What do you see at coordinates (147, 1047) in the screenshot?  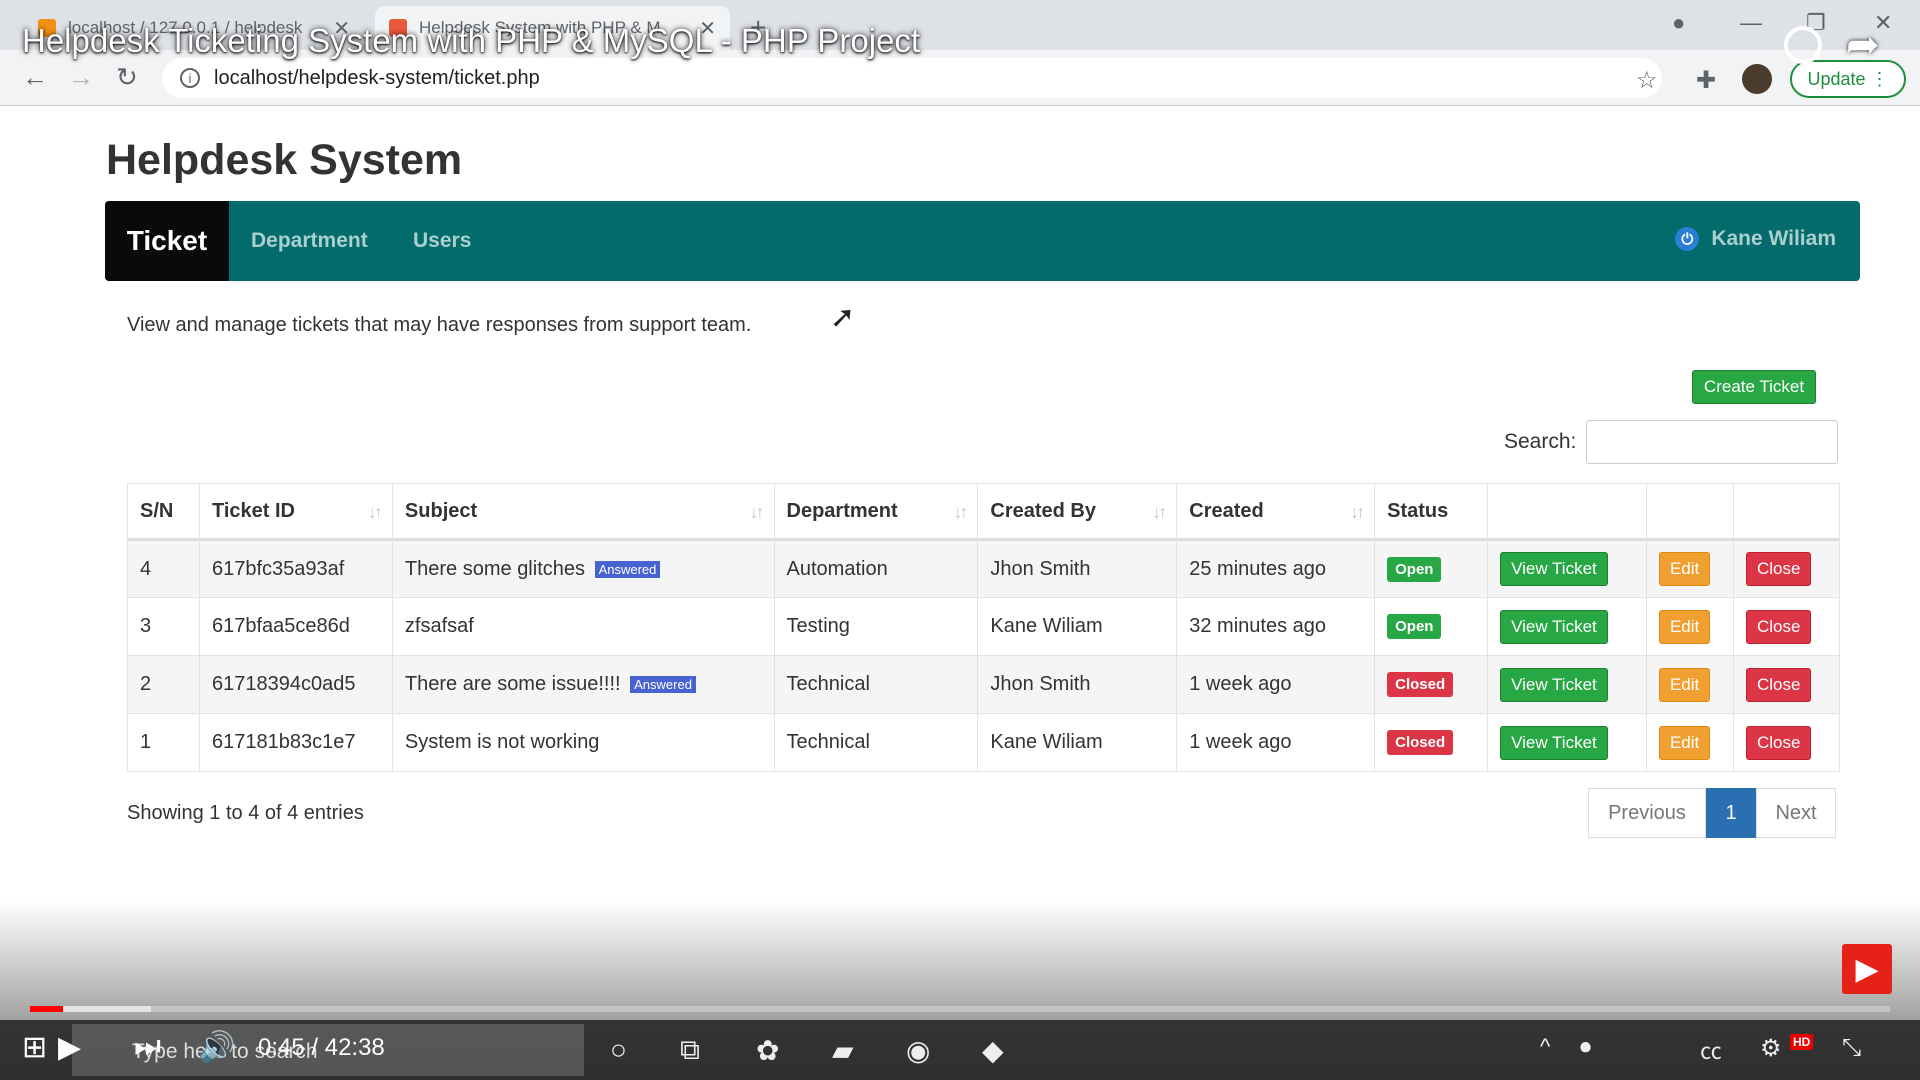 I see `next-icon: ⏭` at bounding box center [147, 1047].